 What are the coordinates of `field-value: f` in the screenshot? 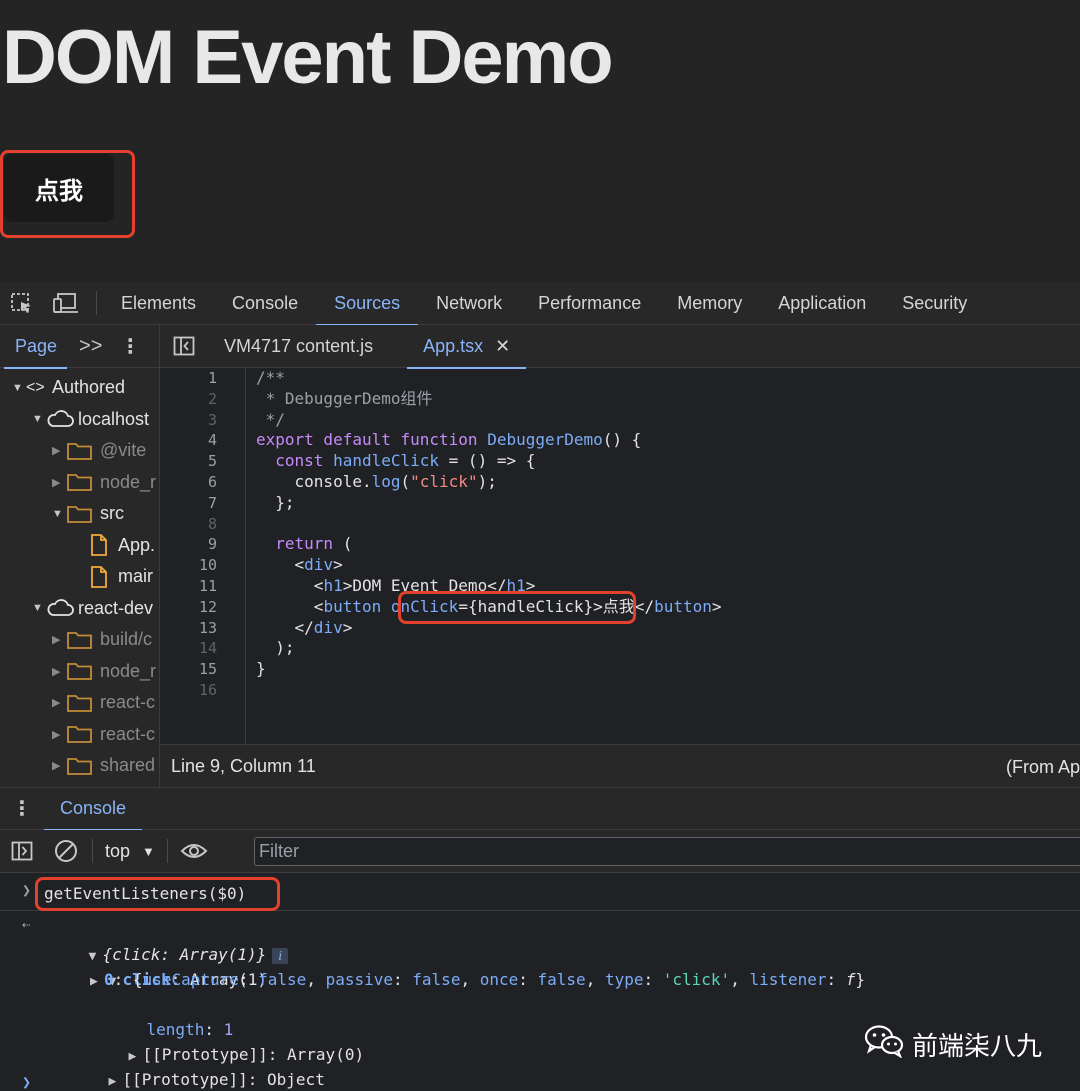 It's located at (850, 979).